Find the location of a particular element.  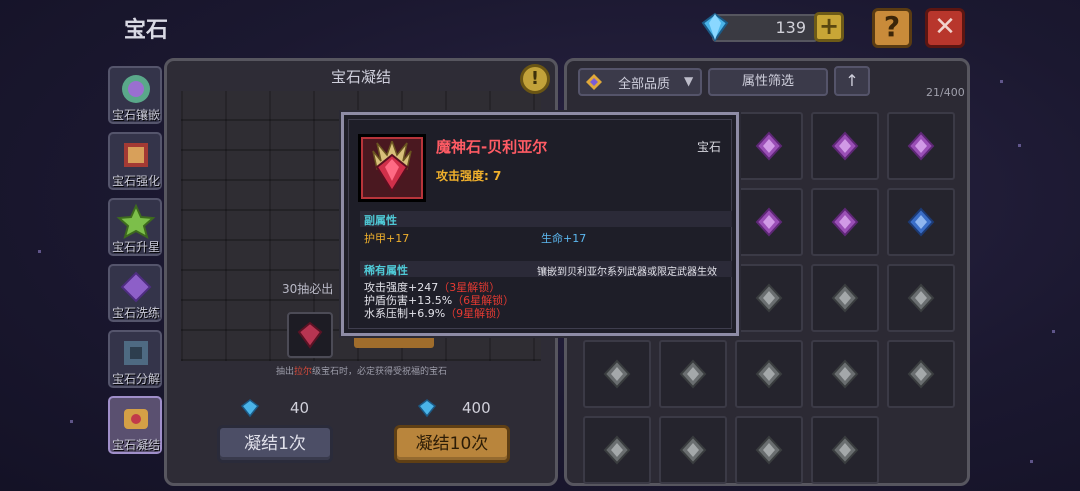

sidebar-item-label: 宝石分解 is located at coordinates (135, 379).